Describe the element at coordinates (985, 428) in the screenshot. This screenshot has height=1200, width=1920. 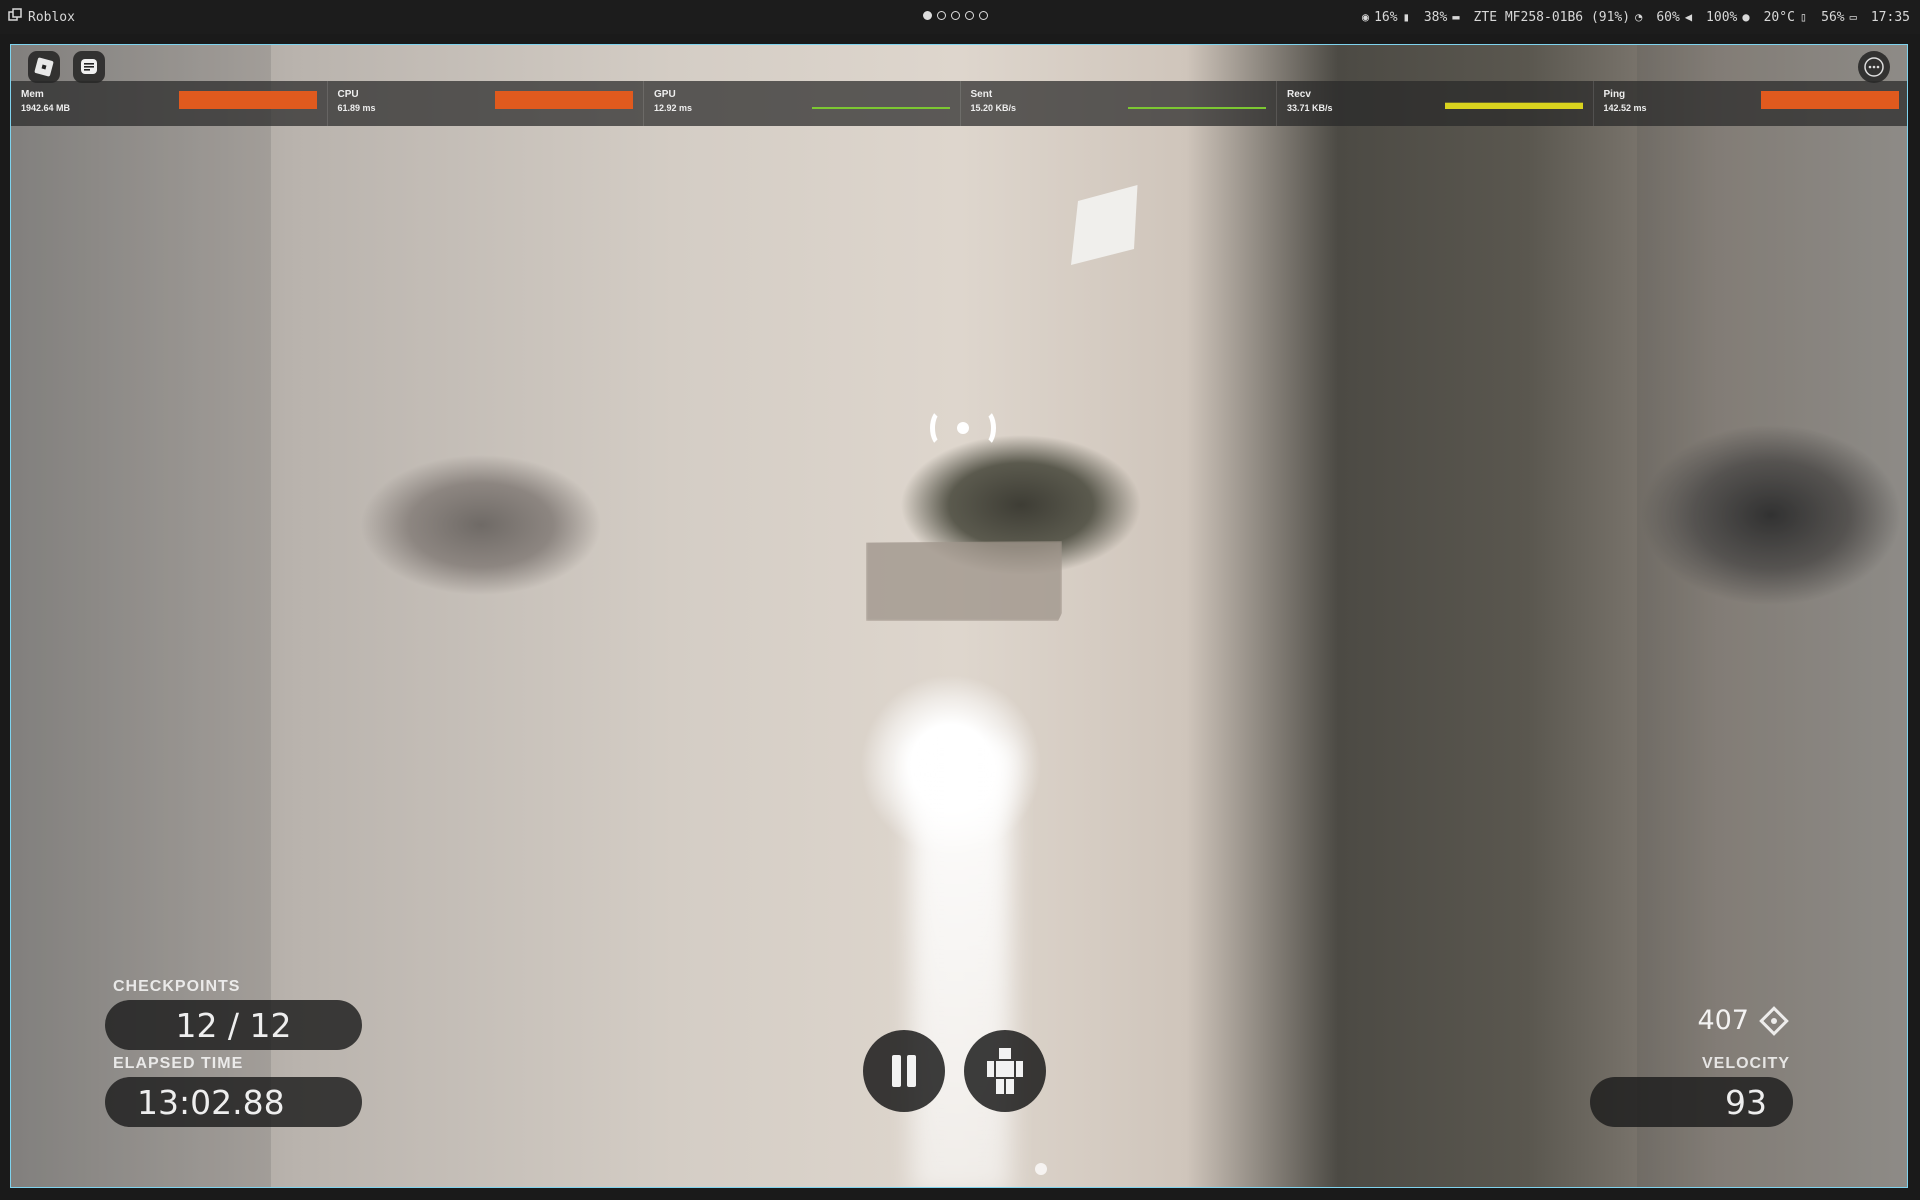
I see `reticle-arc-right` at that location.